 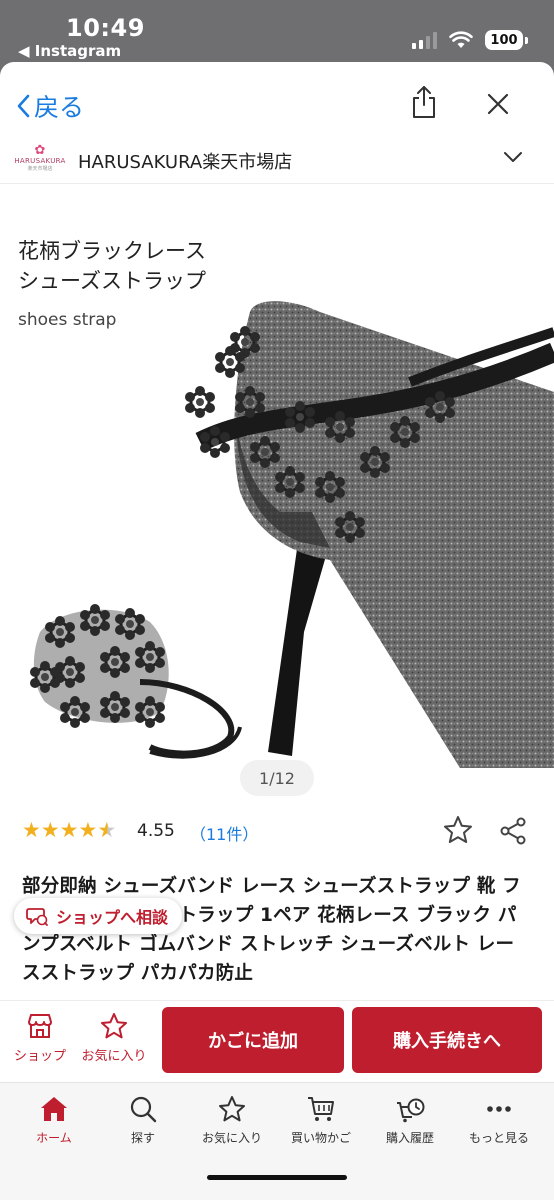 What do you see at coordinates (321, 1109) in the screenshot?
I see `cart-icon` at bounding box center [321, 1109].